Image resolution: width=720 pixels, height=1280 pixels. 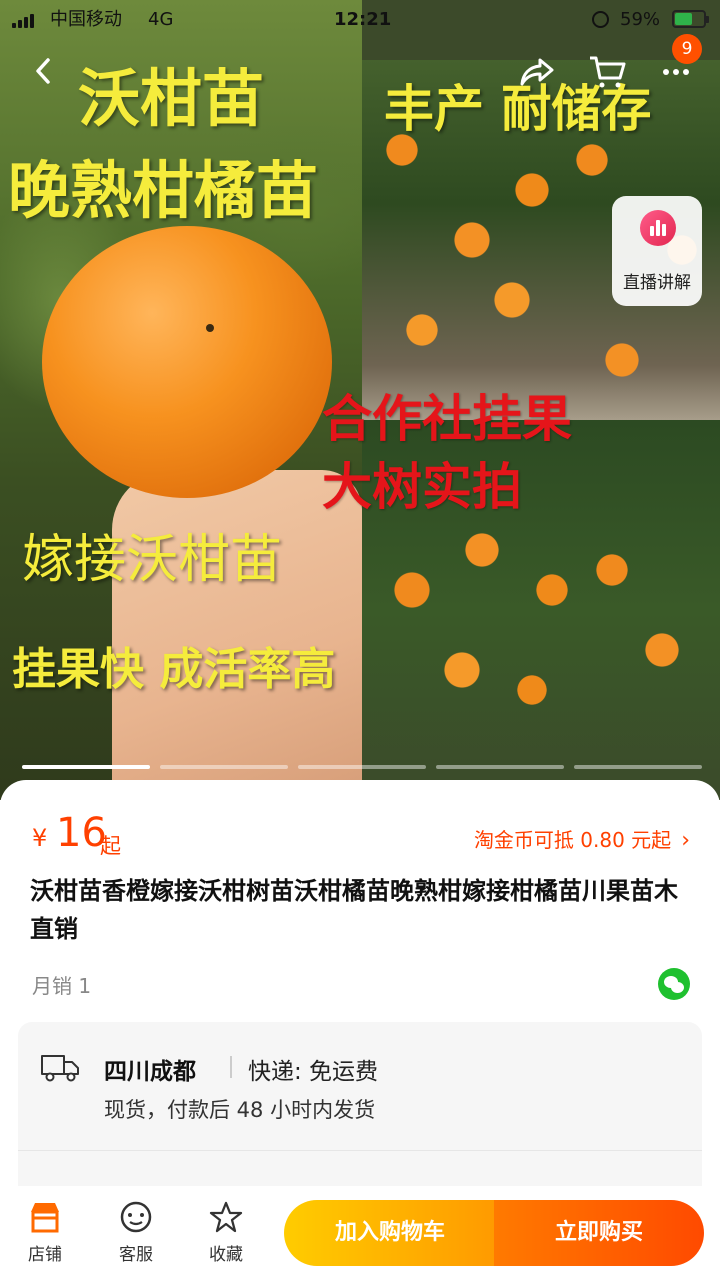 What do you see at coordinates (136, 1217) in the screenshot?
I see `customer-service-icon` at bounding box center [136, 1217].